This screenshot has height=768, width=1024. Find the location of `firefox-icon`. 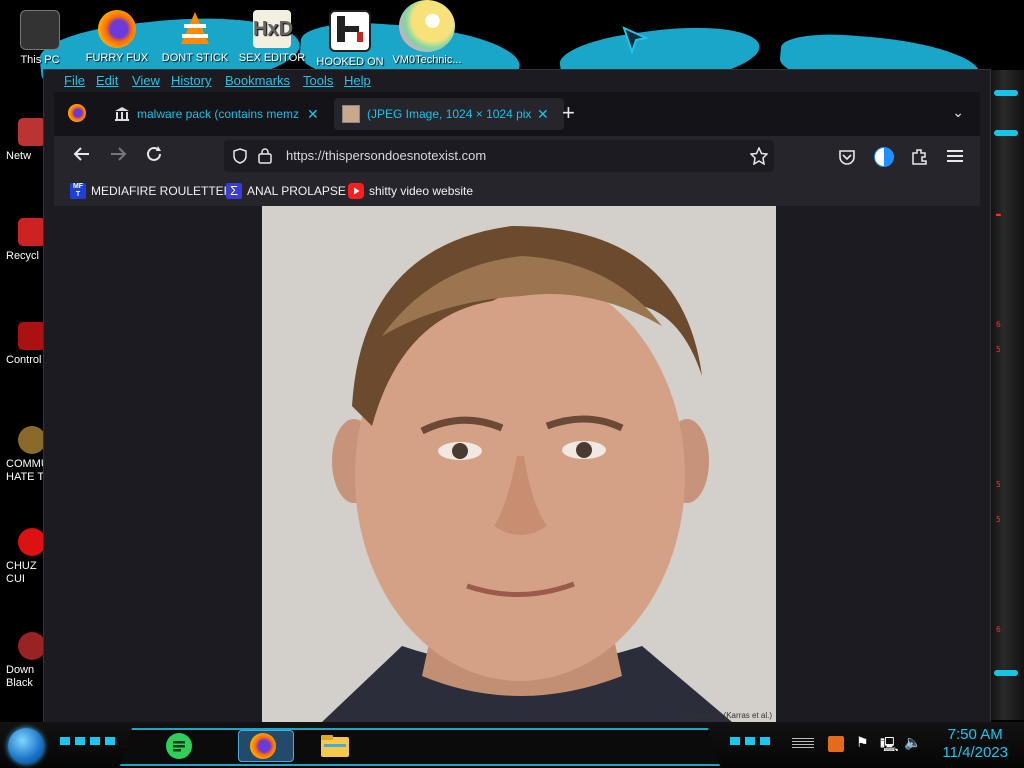

firefox-icon is located at coordinates (117, 29).